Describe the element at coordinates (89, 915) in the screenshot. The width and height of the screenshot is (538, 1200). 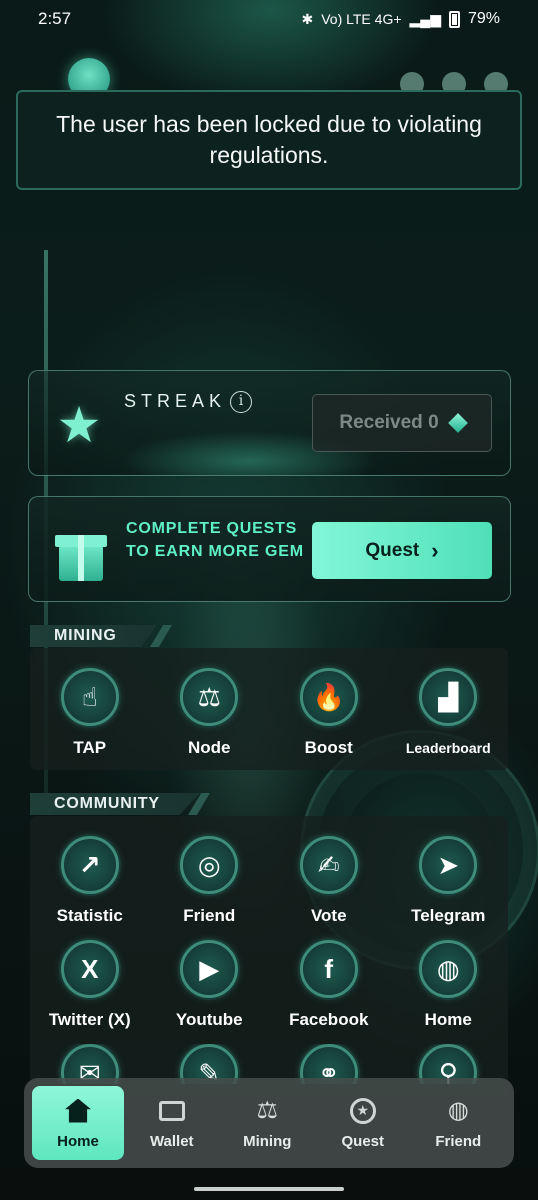
I see `community-tile-label: Statistic` at that location.